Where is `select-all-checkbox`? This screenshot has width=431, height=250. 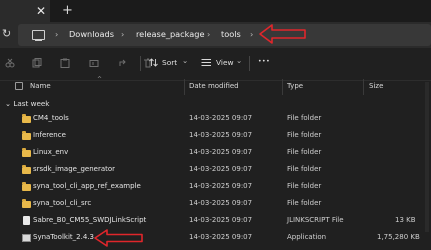 select-all-checkbox is located at coordinates (19, 86).